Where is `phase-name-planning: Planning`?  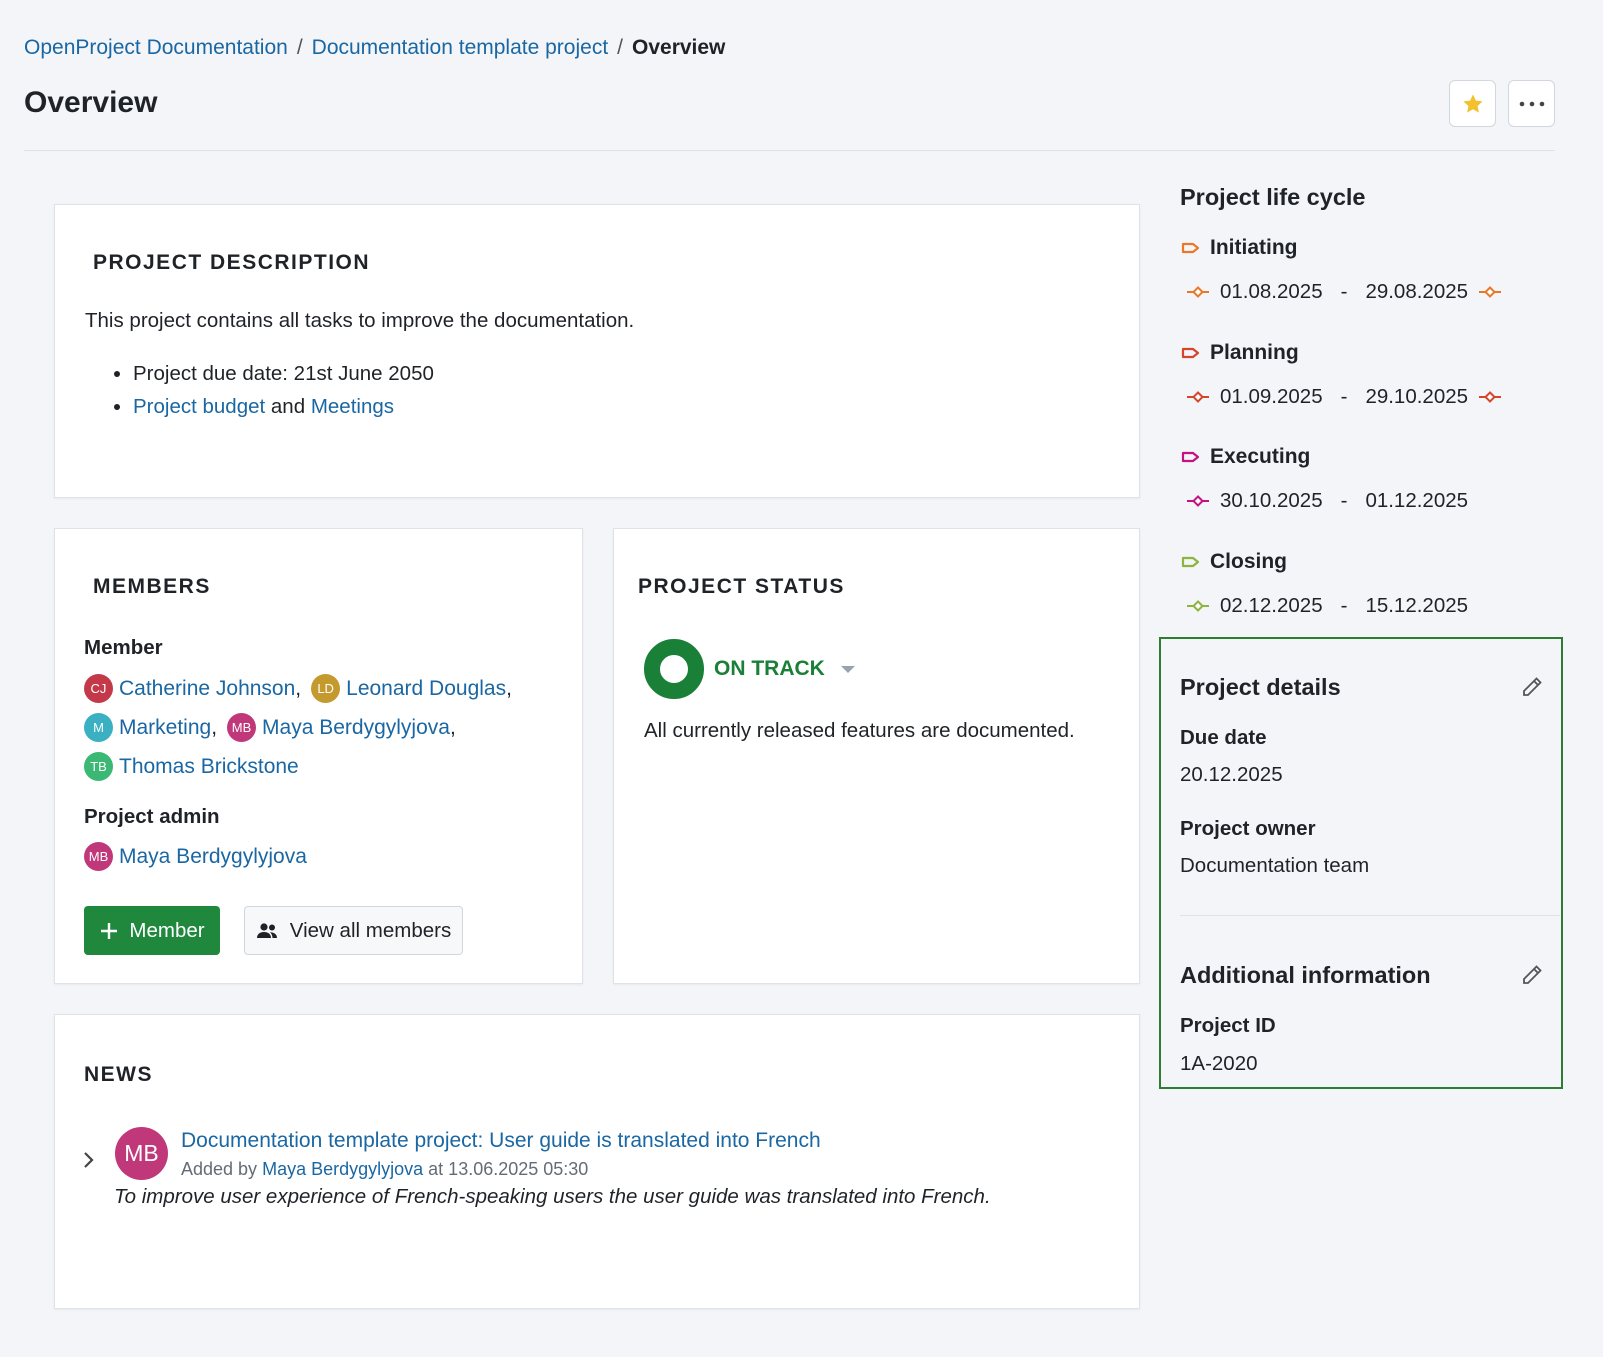
phase-name-planning: Planning is located at coordinates (1239, 353).